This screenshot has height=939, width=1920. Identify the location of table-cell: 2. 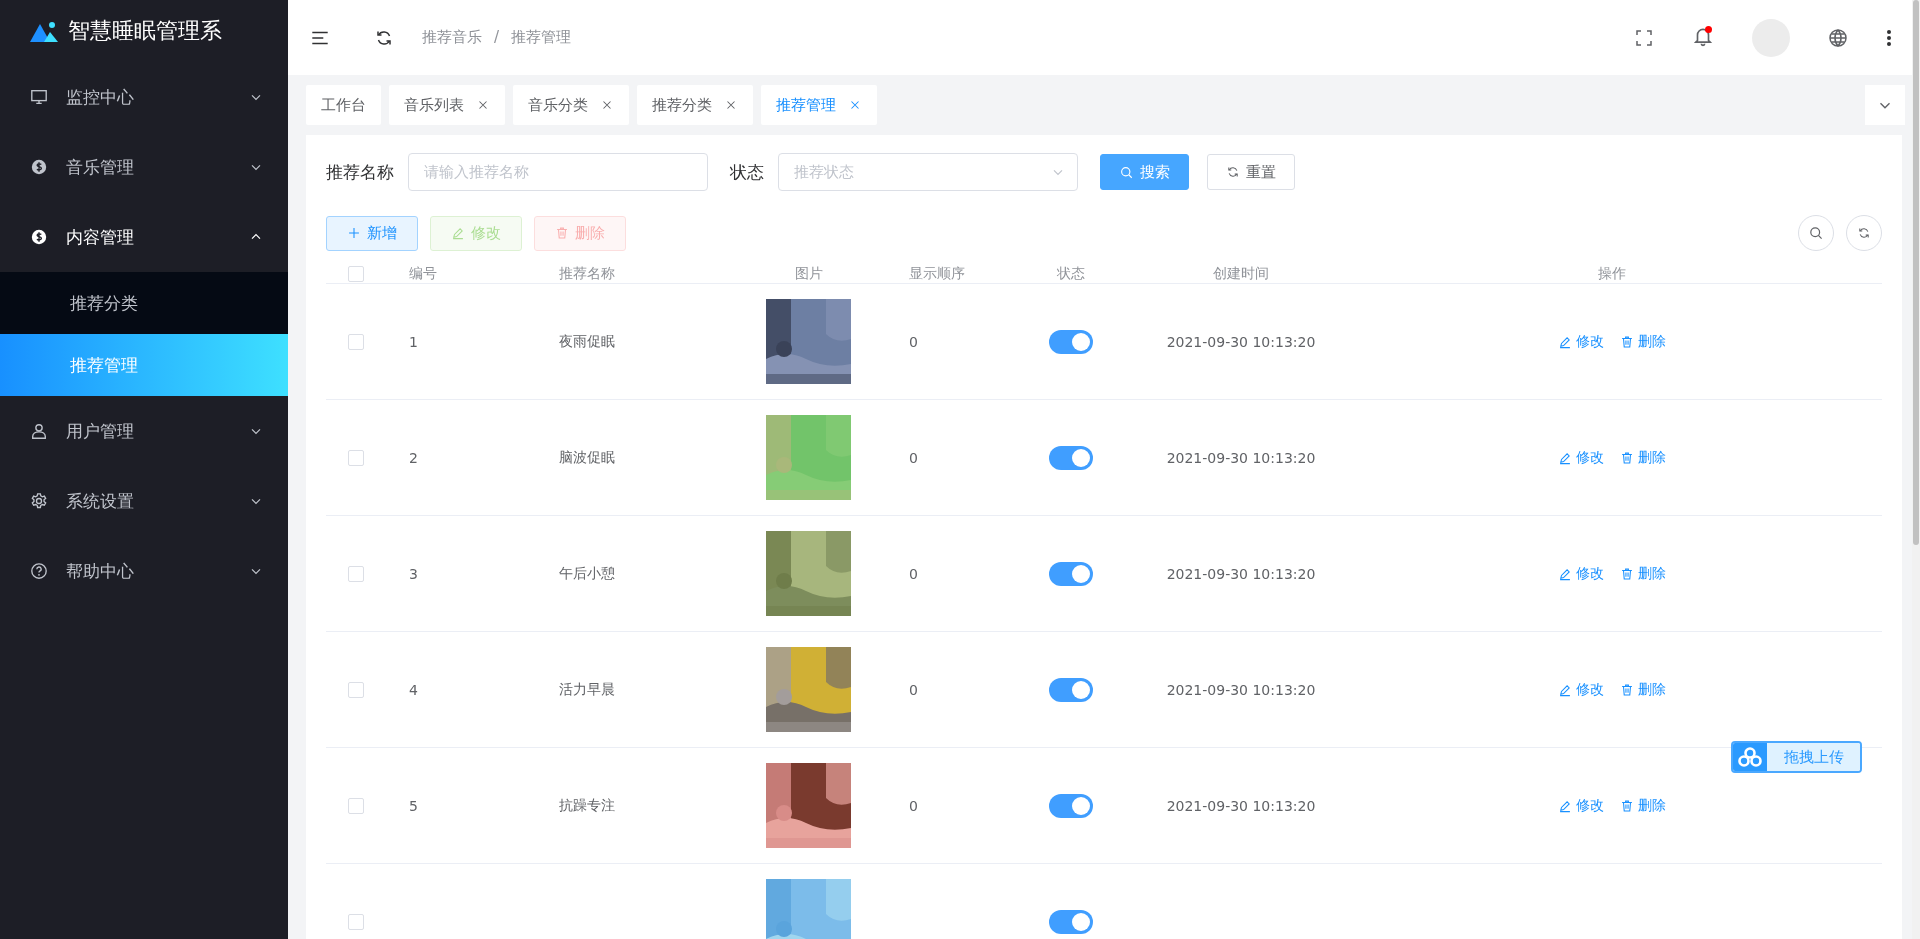
(413, 457).